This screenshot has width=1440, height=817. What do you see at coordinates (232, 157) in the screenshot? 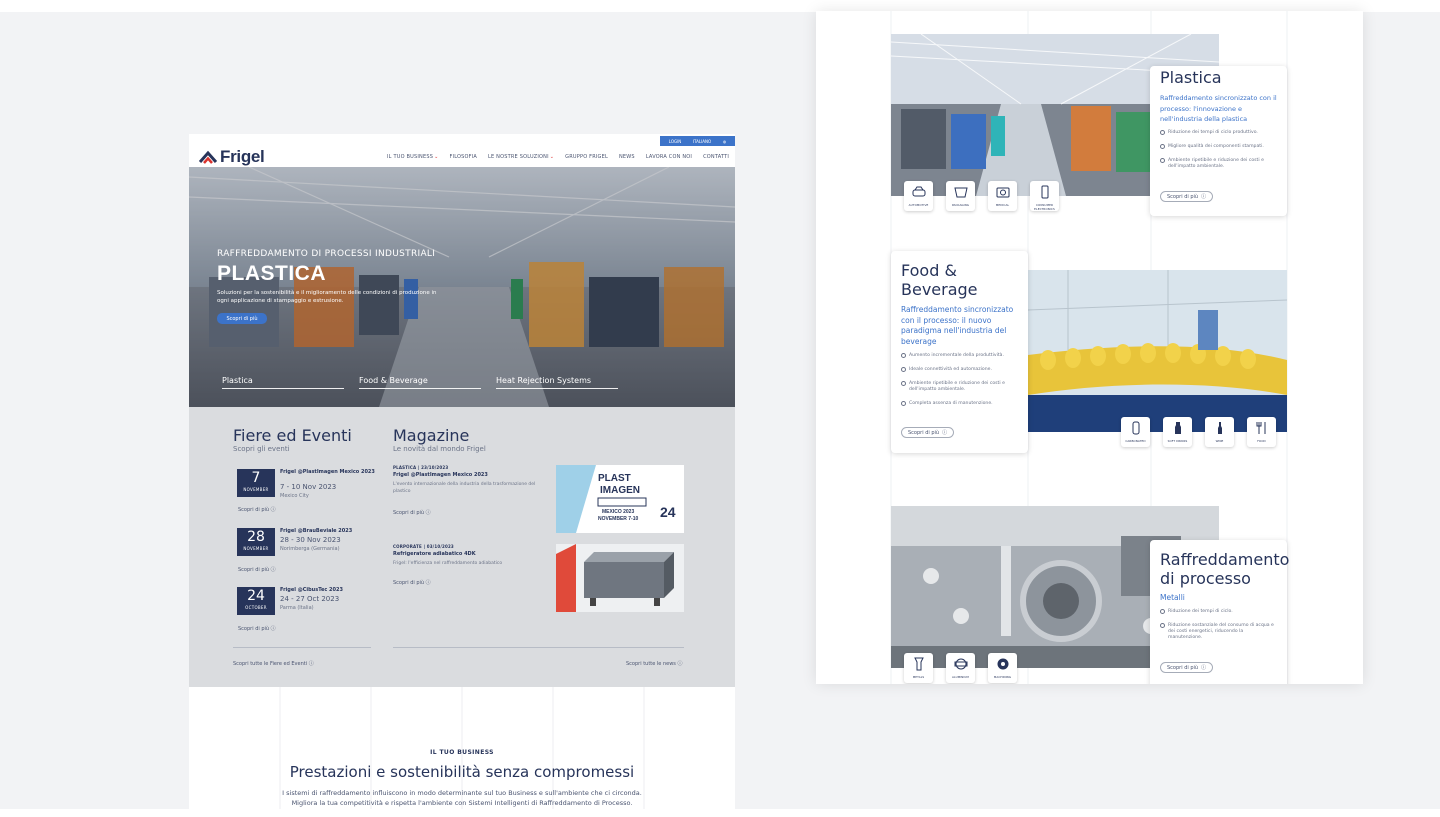
I see `frigel-logo: Frigel` at bounding box center [232, 157].